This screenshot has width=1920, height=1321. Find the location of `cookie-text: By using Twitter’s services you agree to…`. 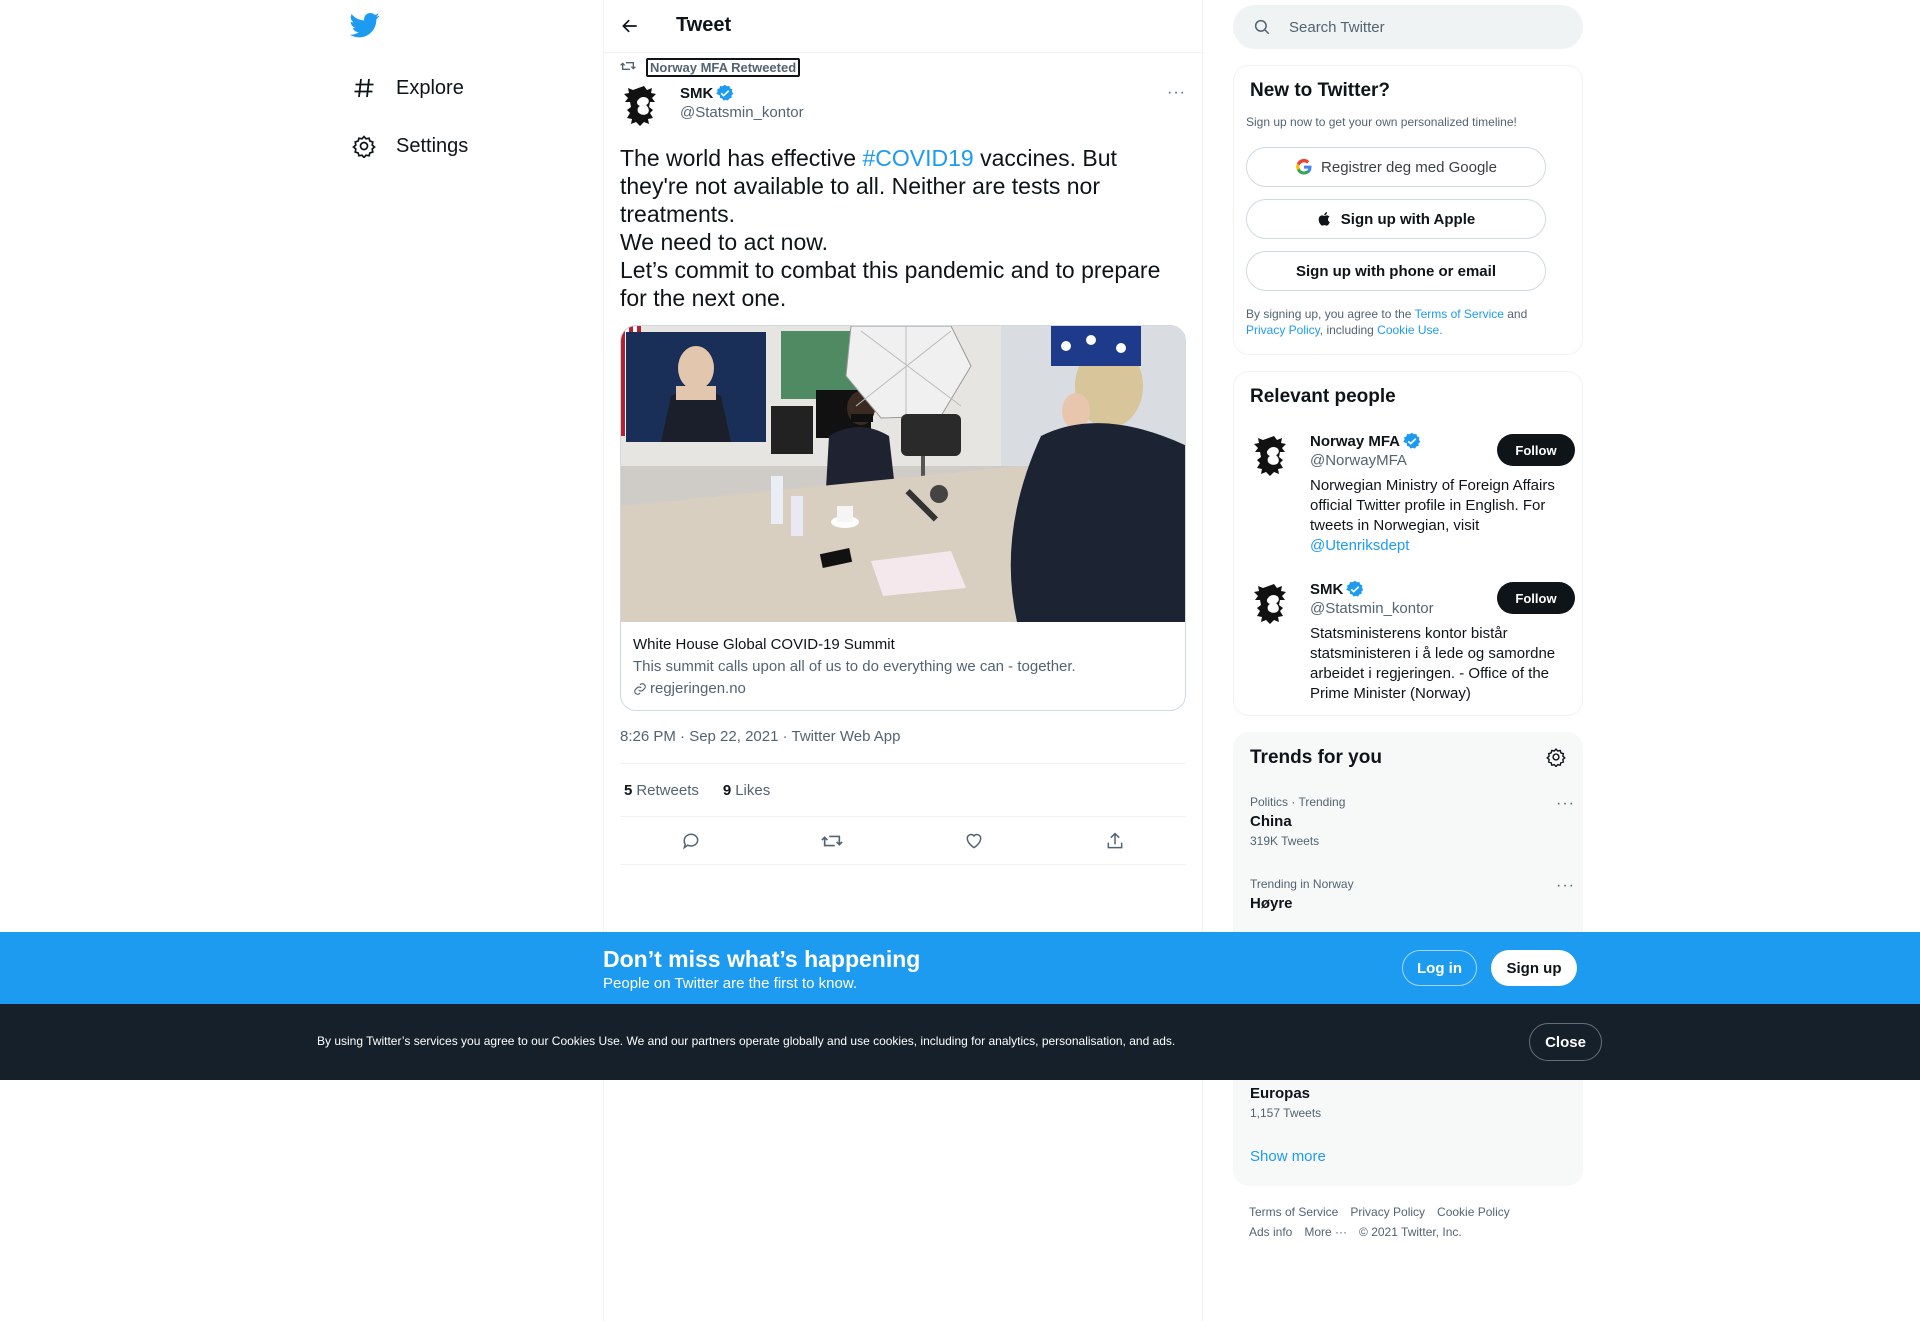

cookie-text: By using Twitter’s services you agree to… is located at coordinates (746, 1041).